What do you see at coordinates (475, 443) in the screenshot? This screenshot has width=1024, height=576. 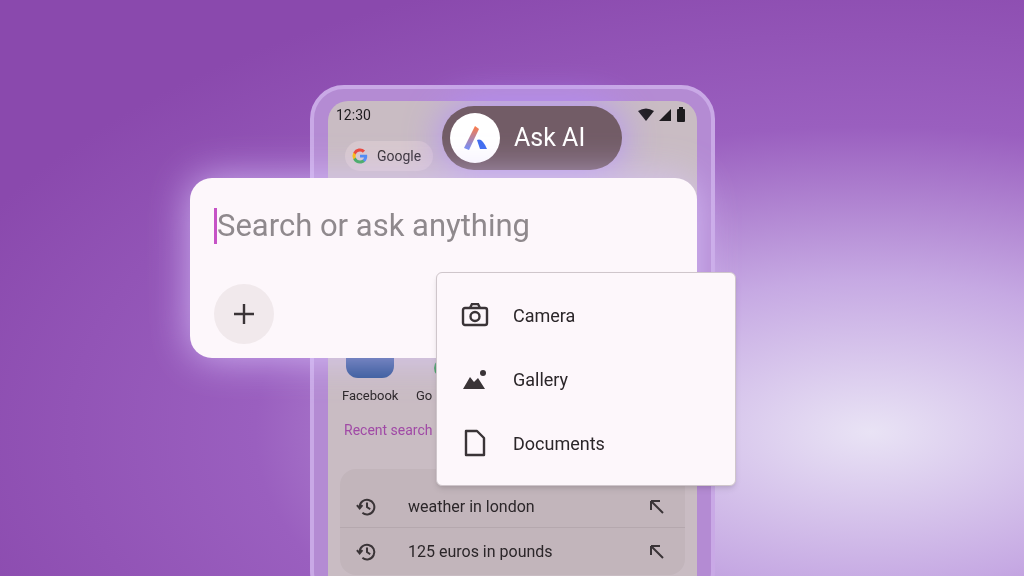 I see `document-icon` at bounding box center [475, 443].